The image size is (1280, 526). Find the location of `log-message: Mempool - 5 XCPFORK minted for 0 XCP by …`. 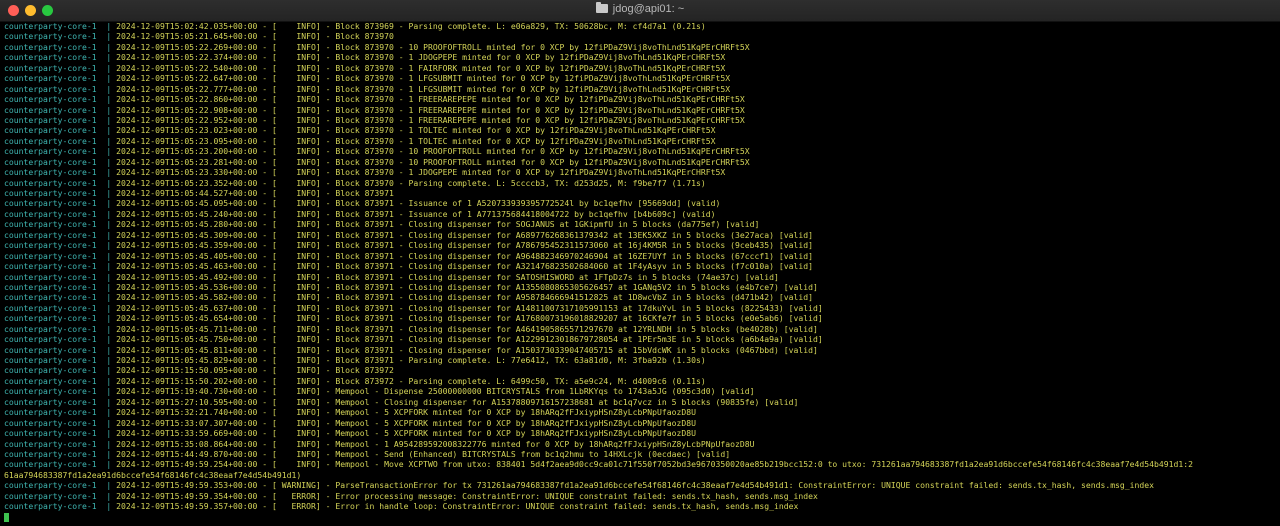

log-message: Mempool - 5 XCPFORK minted for 0 XCP by … is located at coordinates (515, 422).